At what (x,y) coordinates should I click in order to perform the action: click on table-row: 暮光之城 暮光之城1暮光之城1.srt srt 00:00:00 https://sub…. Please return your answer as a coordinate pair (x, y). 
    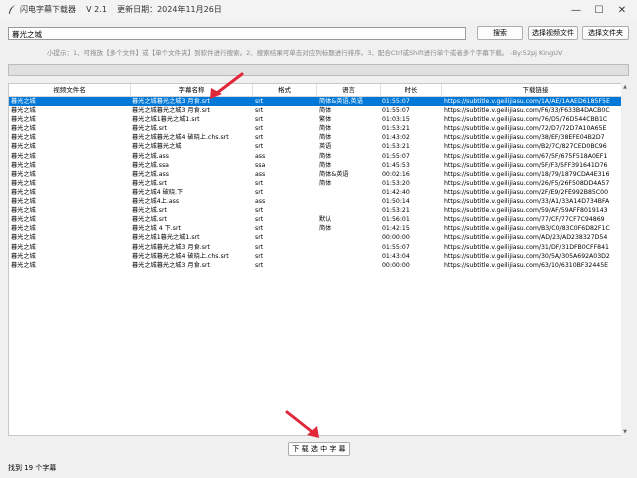
    Looking at the image, I should click on (318, 237).